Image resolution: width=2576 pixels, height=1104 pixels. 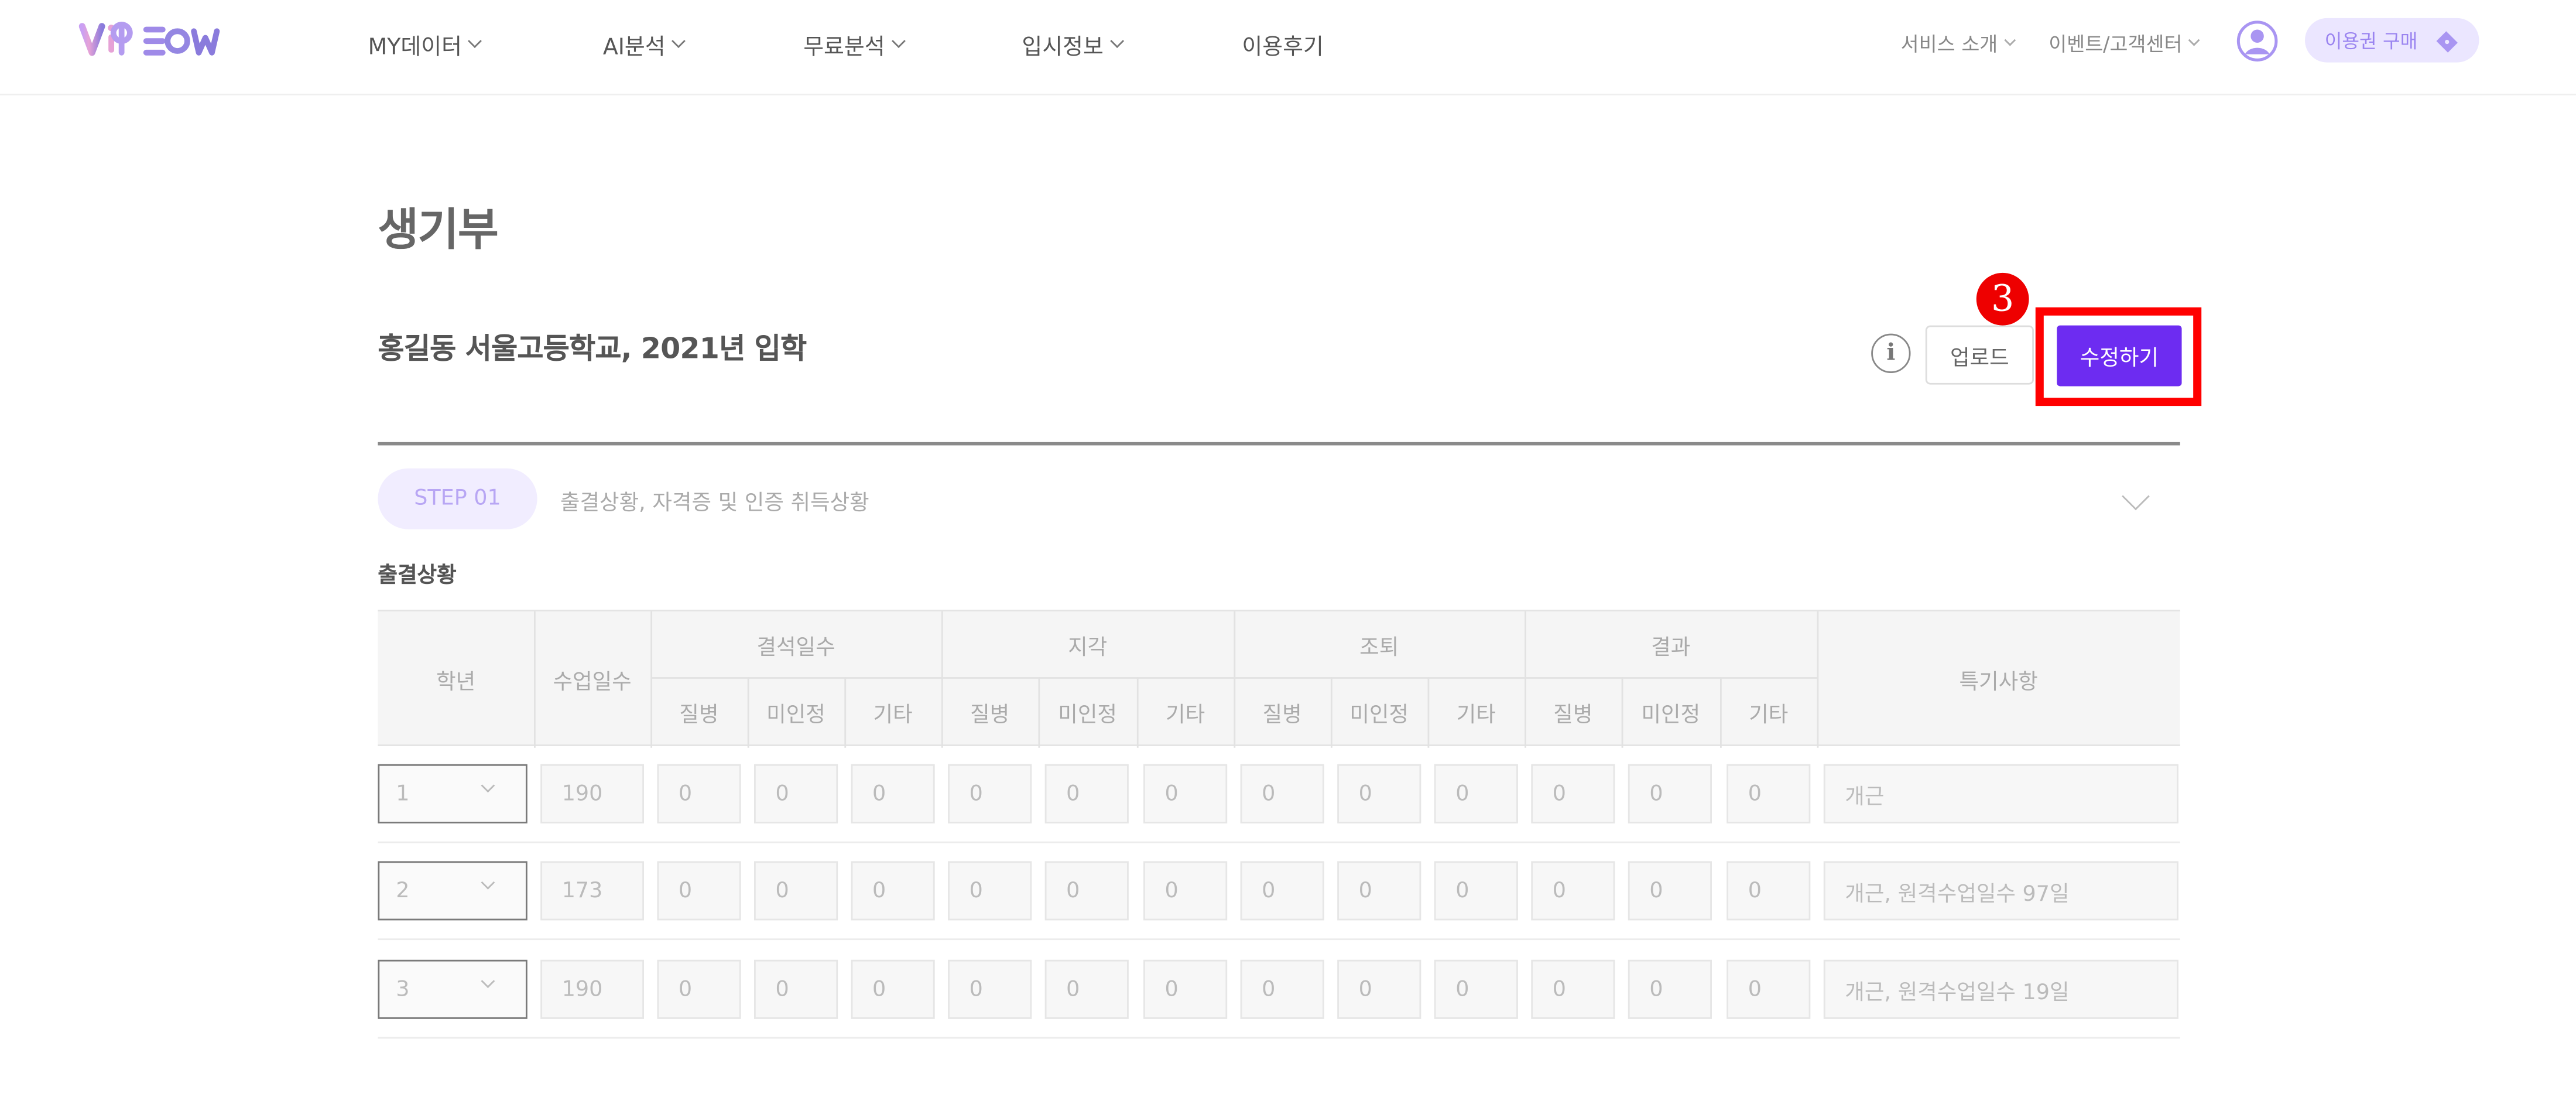 I want to click on upload-button-label: 업로드, so click(x=1979, y=358).